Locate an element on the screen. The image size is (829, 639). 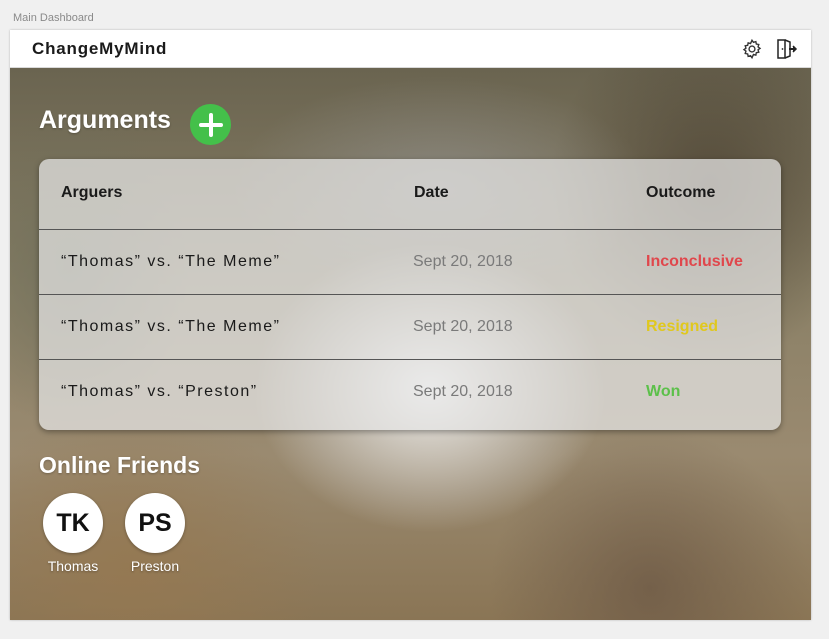
friend-name: Thomas is located at coordinates (73, 566).